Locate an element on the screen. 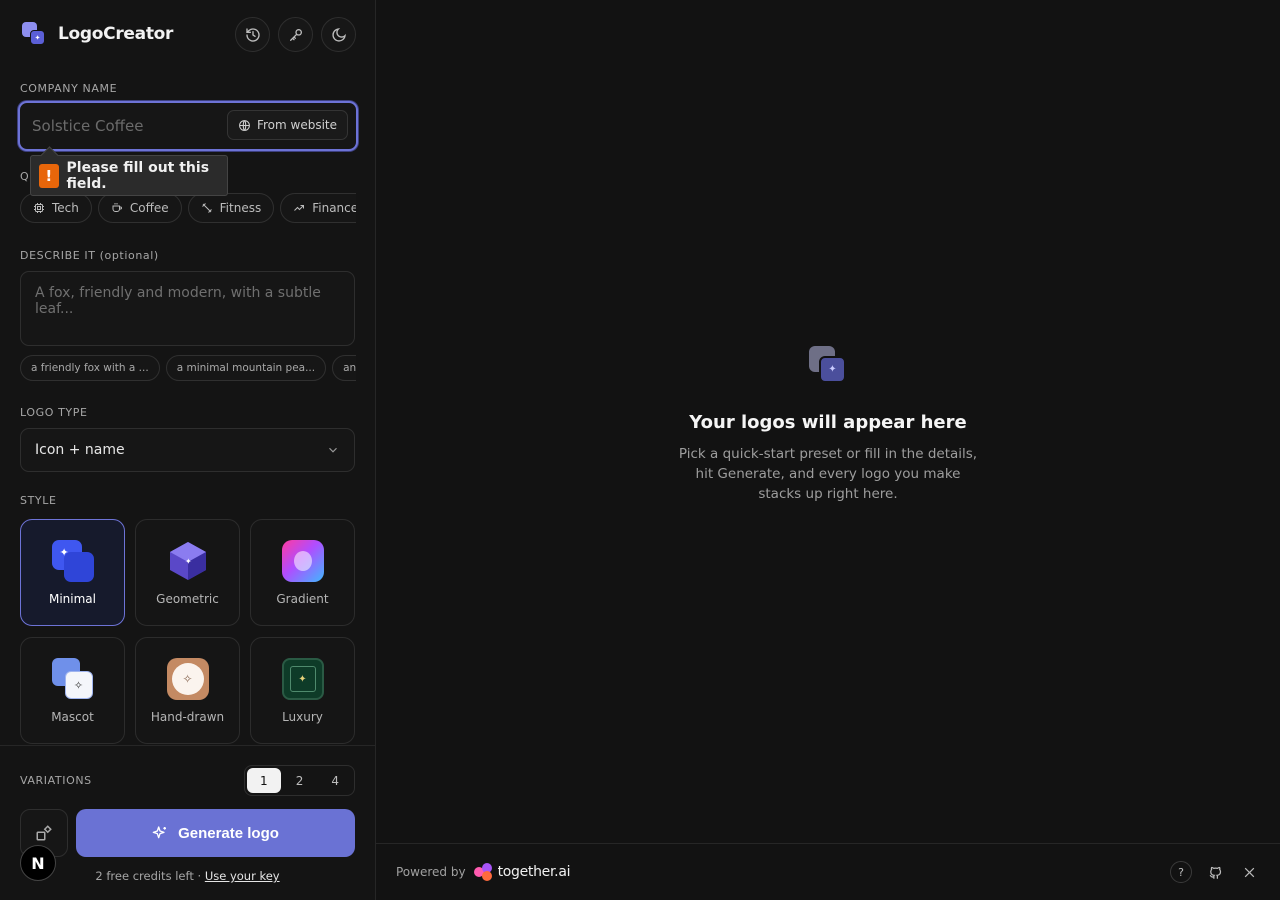 The image size is (1280, 900). style-label-gradient: Gradient is located at coordinates (302, 599).